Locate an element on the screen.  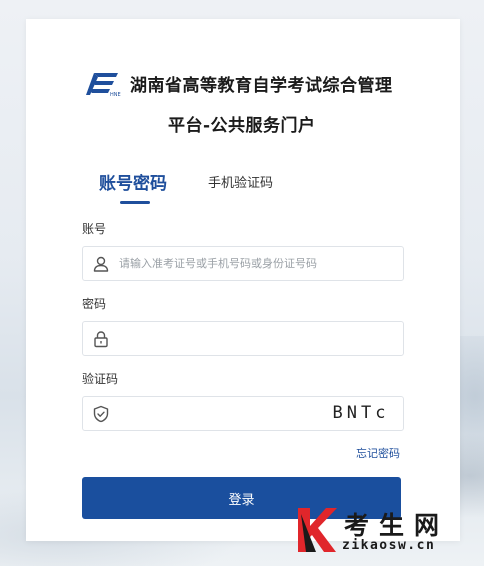
page-title-line-1: 湖南省高等教育自学考试综合管理 is located at coordinates (261, 86).